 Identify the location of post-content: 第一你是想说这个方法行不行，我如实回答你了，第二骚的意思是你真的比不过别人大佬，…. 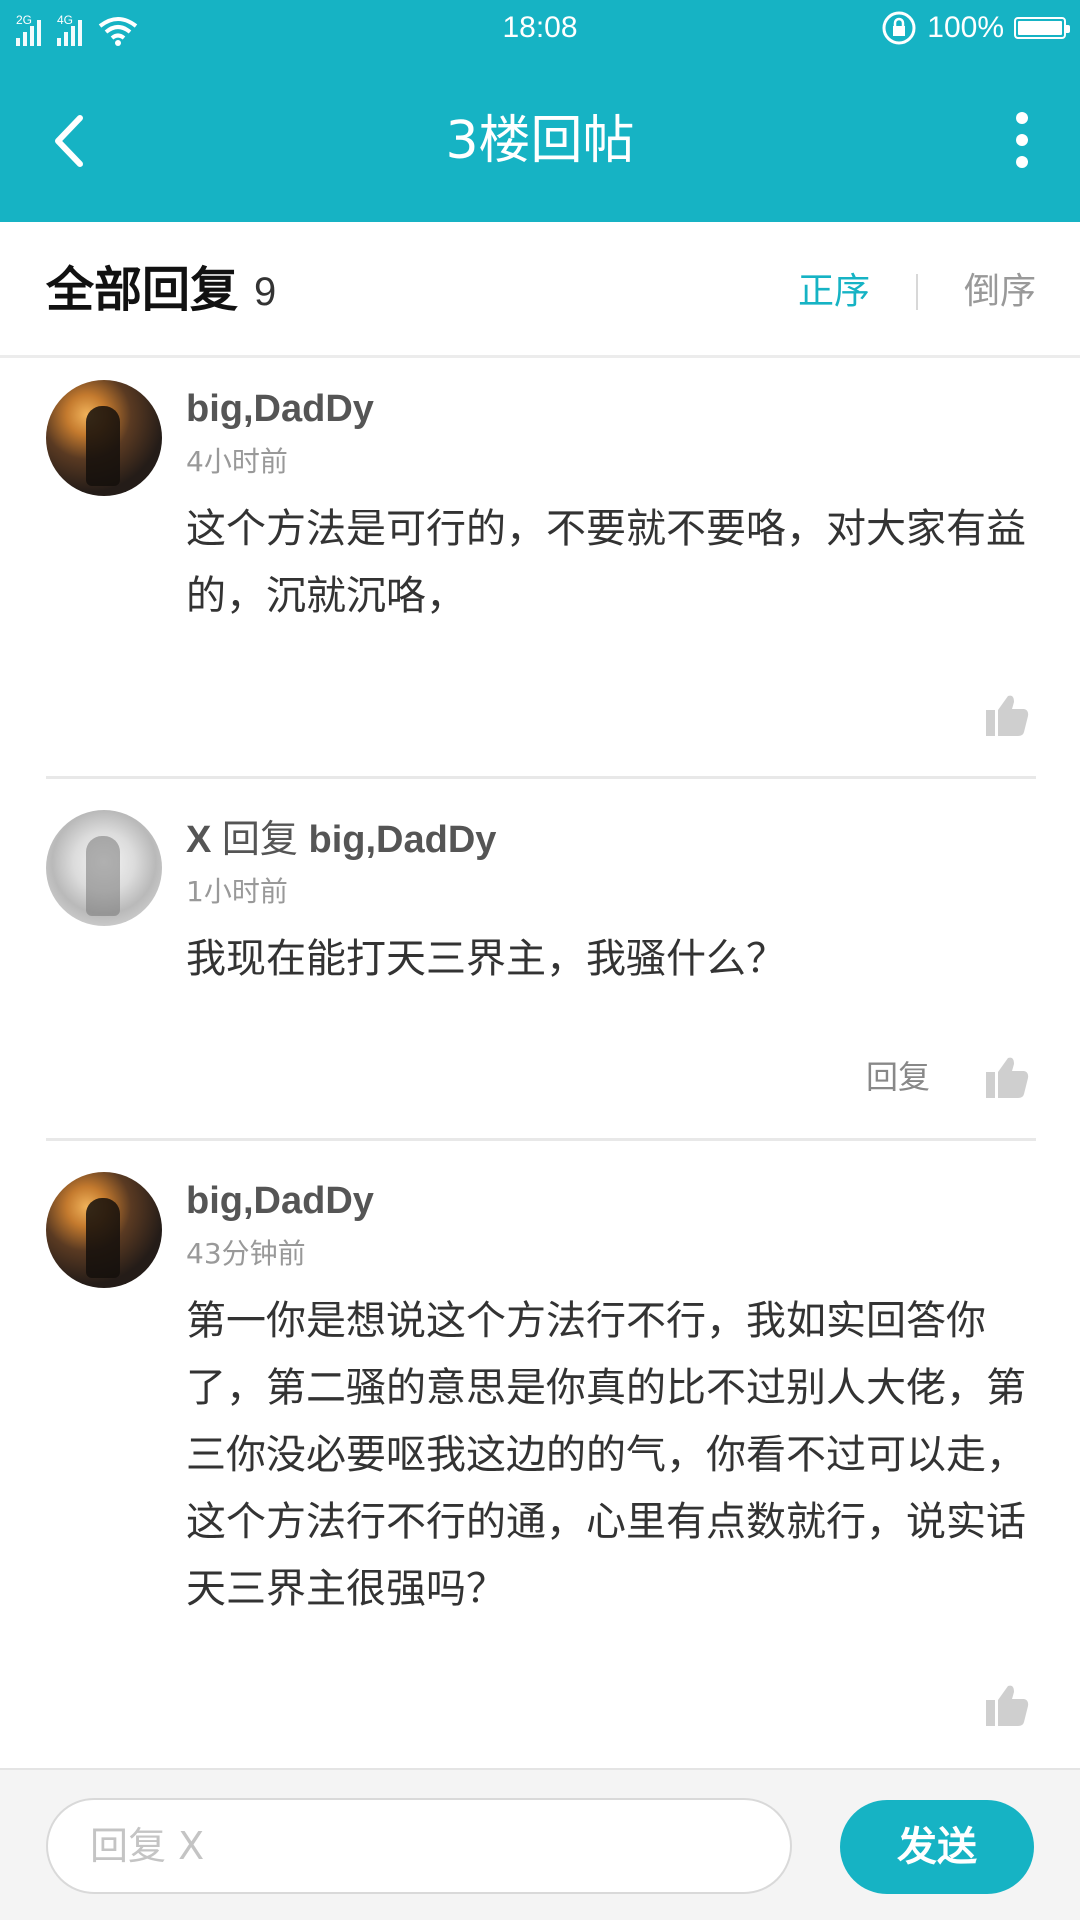
(606, 1455).